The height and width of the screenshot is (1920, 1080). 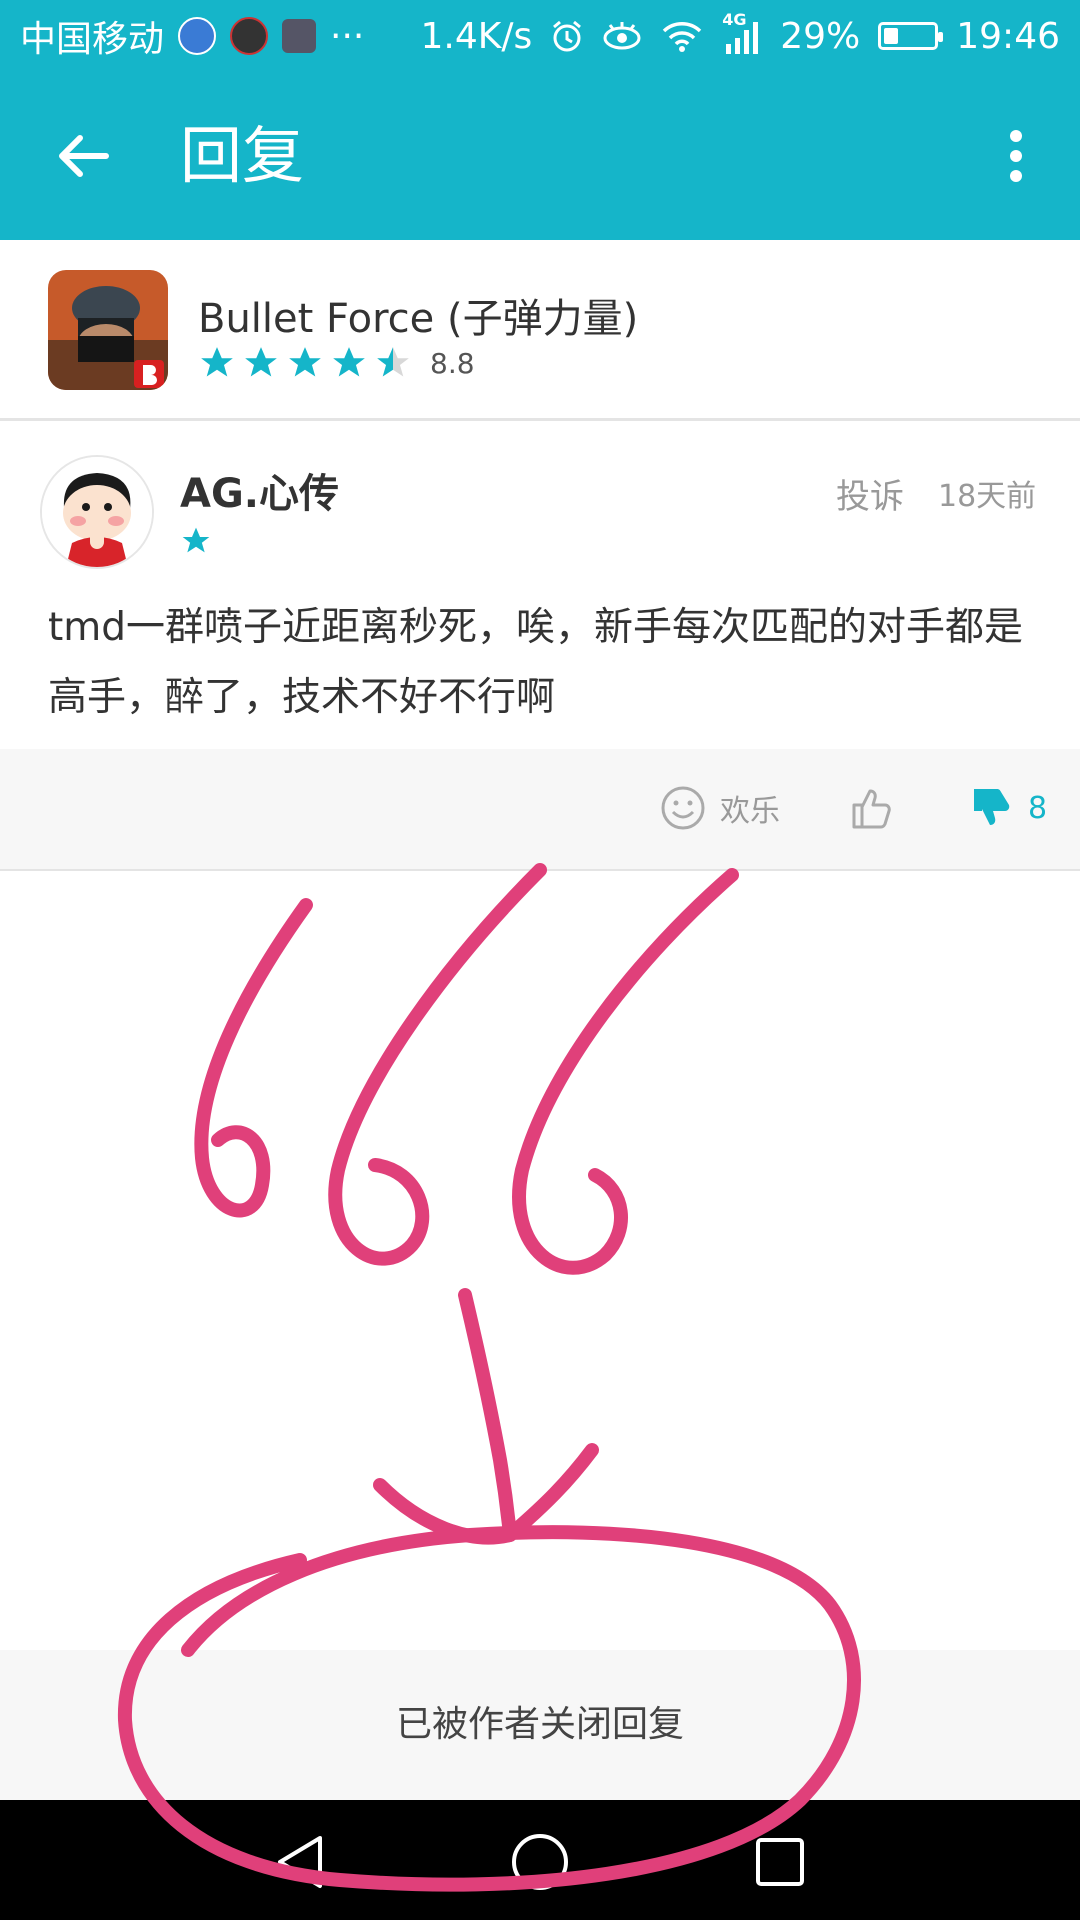 I want to click on more-options-button, so click(x=1016, y=156).